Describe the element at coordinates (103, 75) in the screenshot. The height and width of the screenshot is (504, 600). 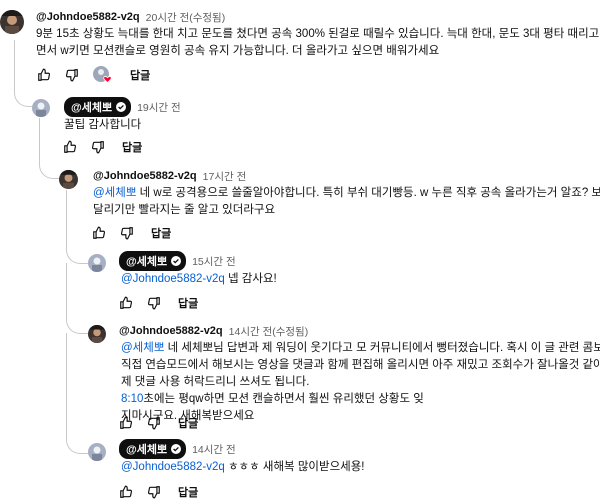
I see `creator-heart-icon` at that location.